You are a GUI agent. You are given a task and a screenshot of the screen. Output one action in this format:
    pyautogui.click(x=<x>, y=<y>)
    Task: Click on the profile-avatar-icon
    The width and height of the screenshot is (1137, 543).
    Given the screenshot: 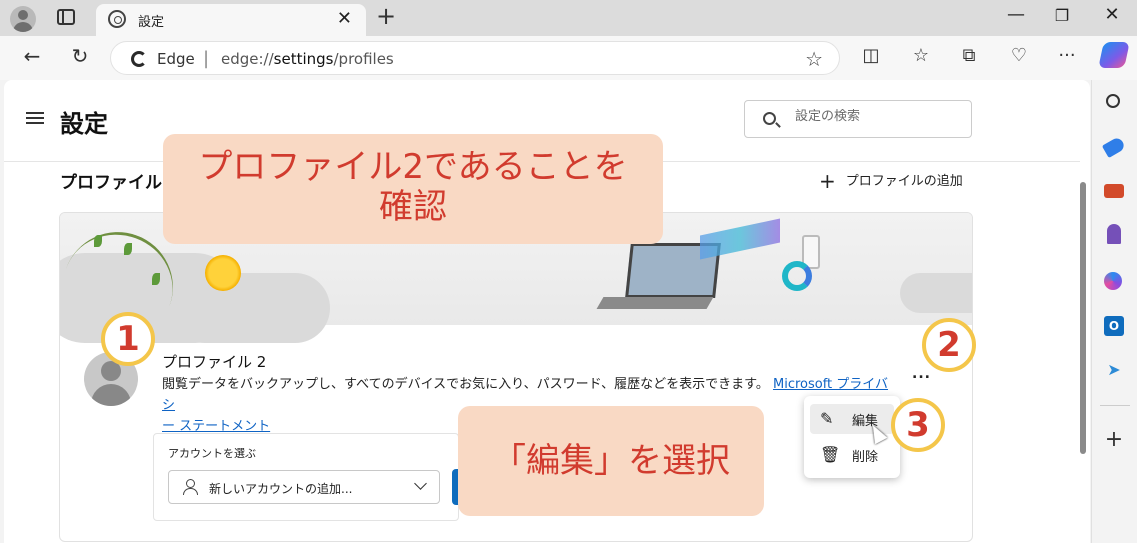 What is the action you would take?
    pyautogui.click(x=23, y=19)
    